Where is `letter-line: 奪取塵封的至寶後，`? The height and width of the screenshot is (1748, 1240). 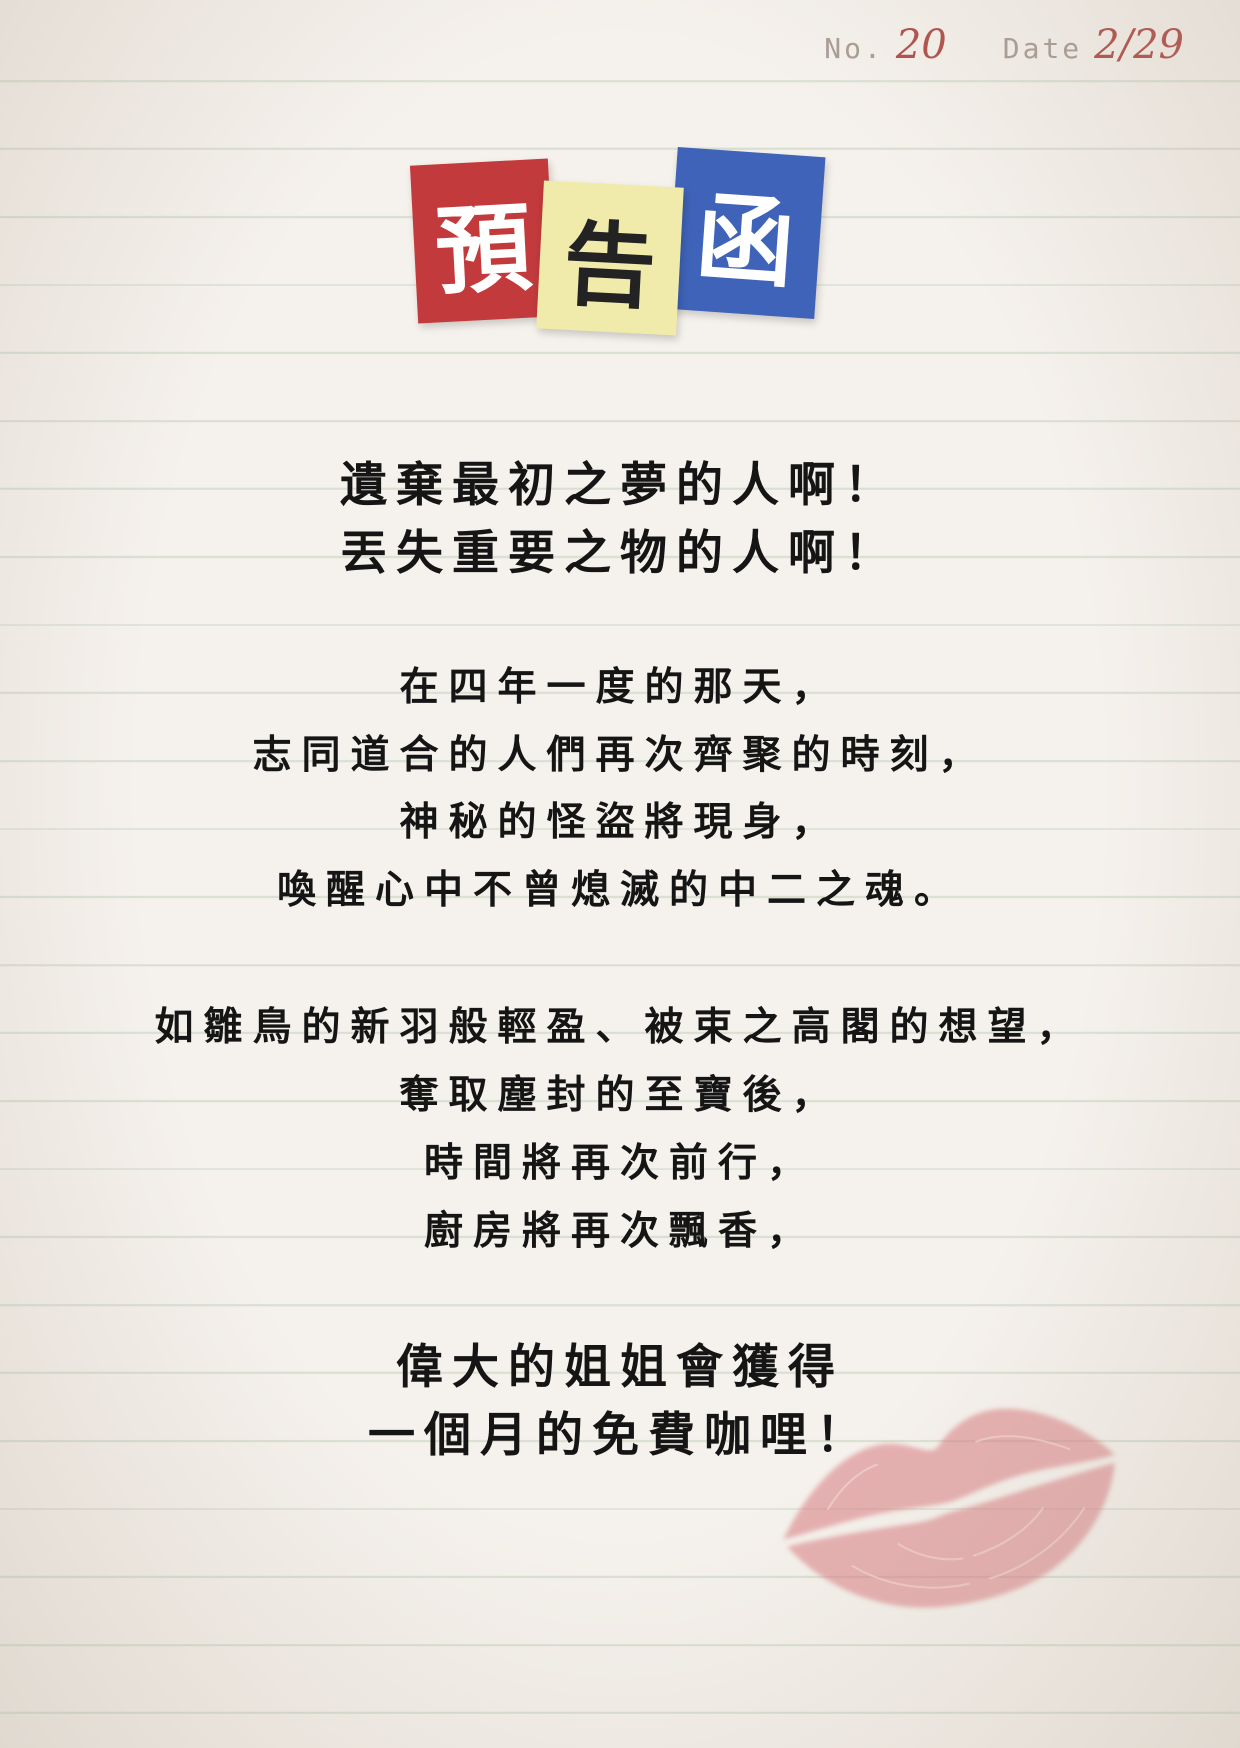 letter-line: 奪取塵封的至寶後， is located at coordinates (620, 1095).